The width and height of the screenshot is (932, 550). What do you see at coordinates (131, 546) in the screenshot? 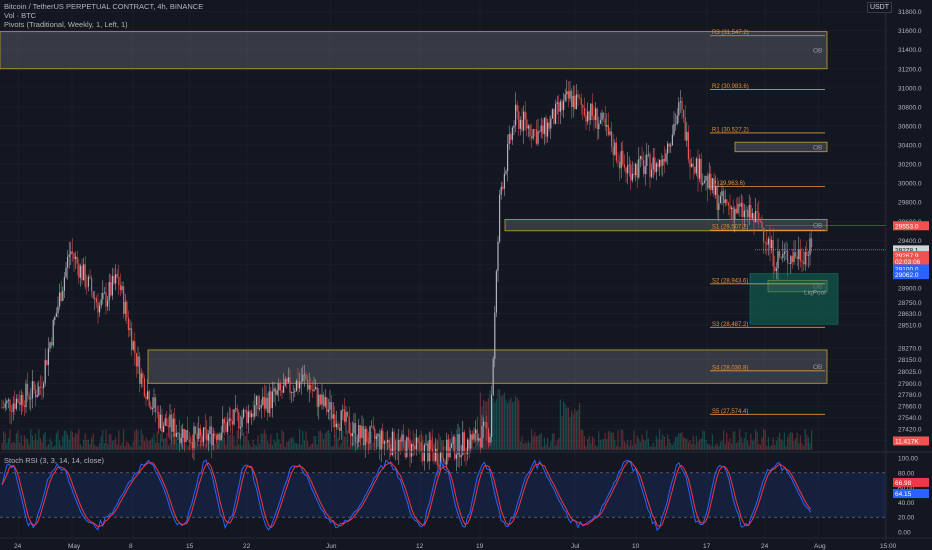
I see `time-tick-label: 8` at bounding box center [131, 546].